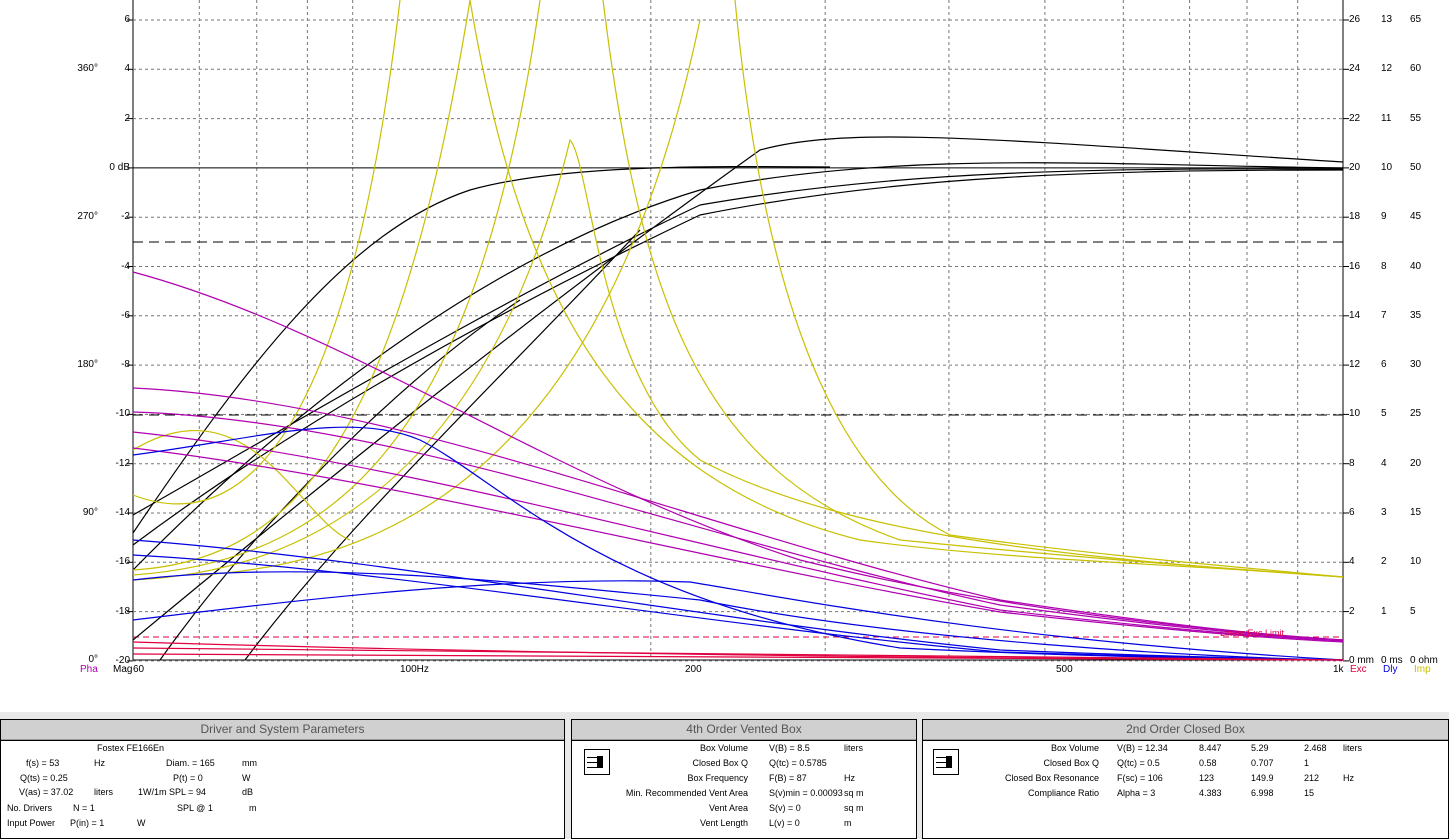  I want to click on right-axis-tick-label: 20, so click(1416, 463).